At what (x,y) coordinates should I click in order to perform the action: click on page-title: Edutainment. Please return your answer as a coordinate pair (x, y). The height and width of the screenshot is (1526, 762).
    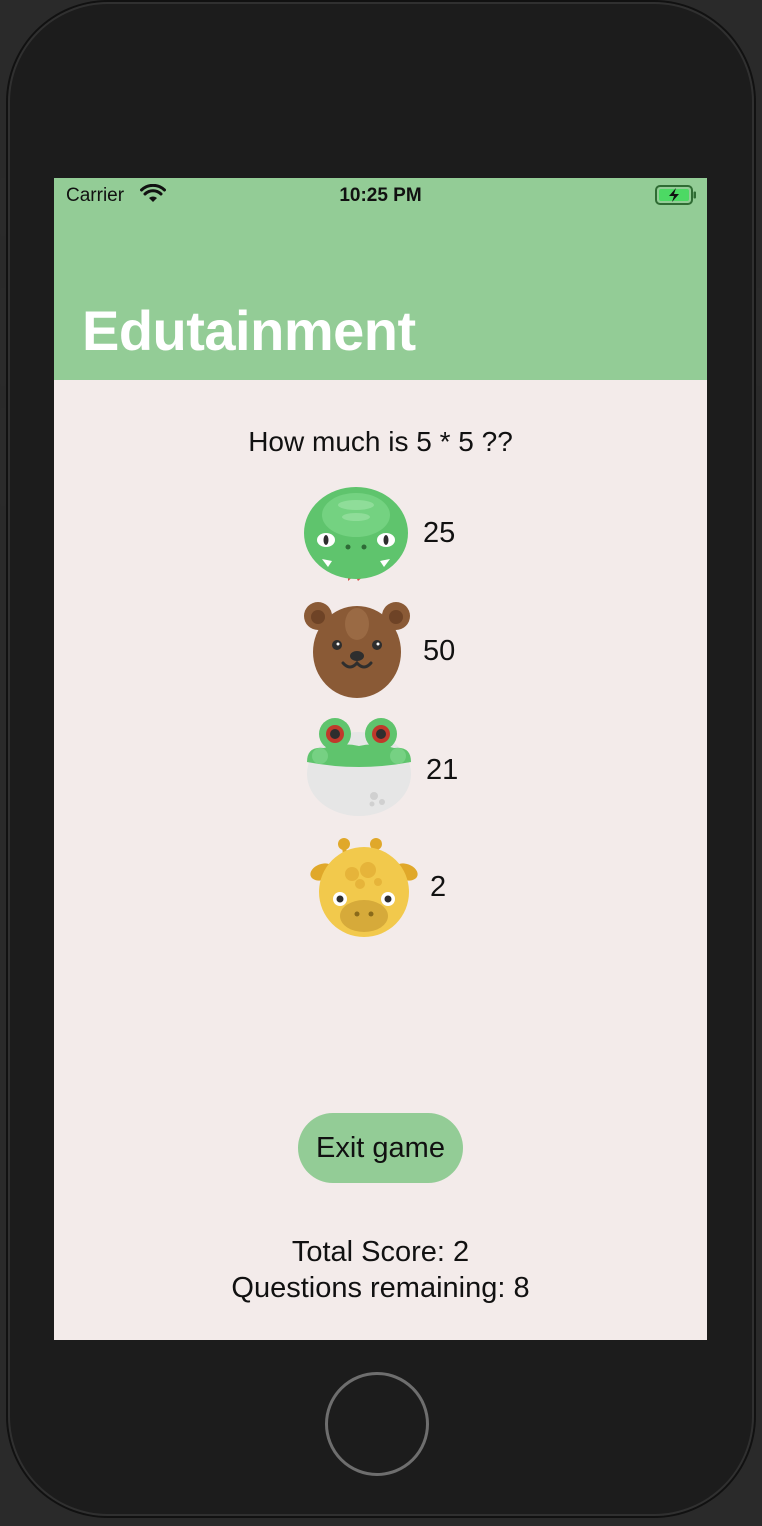
    Looking at the image, I should click on (249, 330).